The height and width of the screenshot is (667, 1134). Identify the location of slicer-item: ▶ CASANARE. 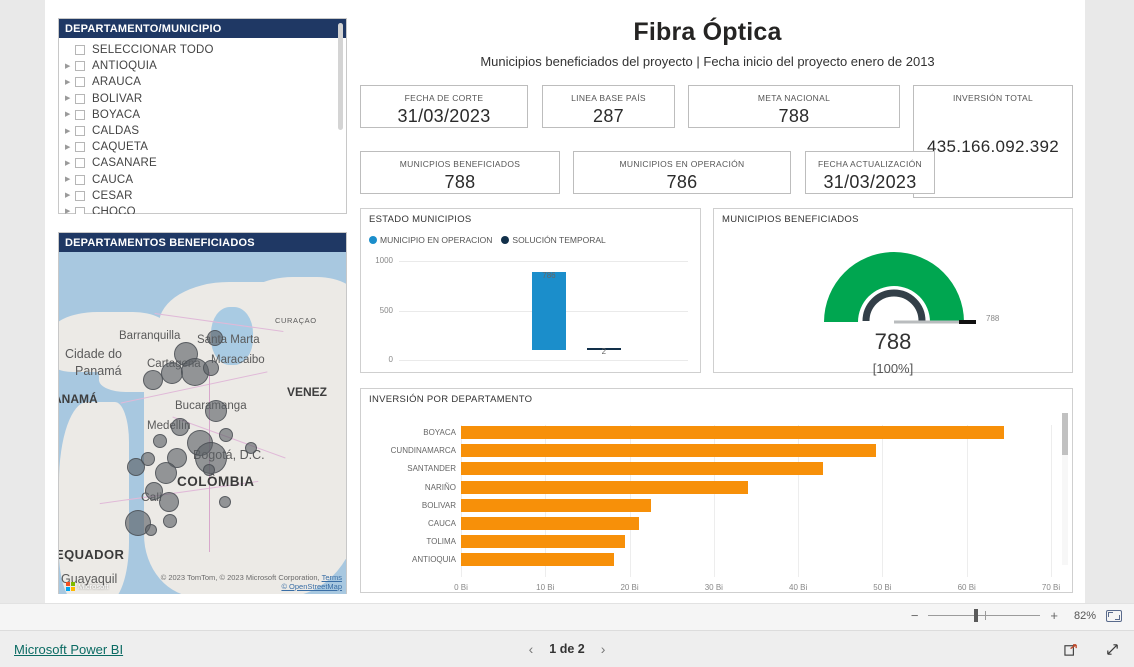
(202, 163).